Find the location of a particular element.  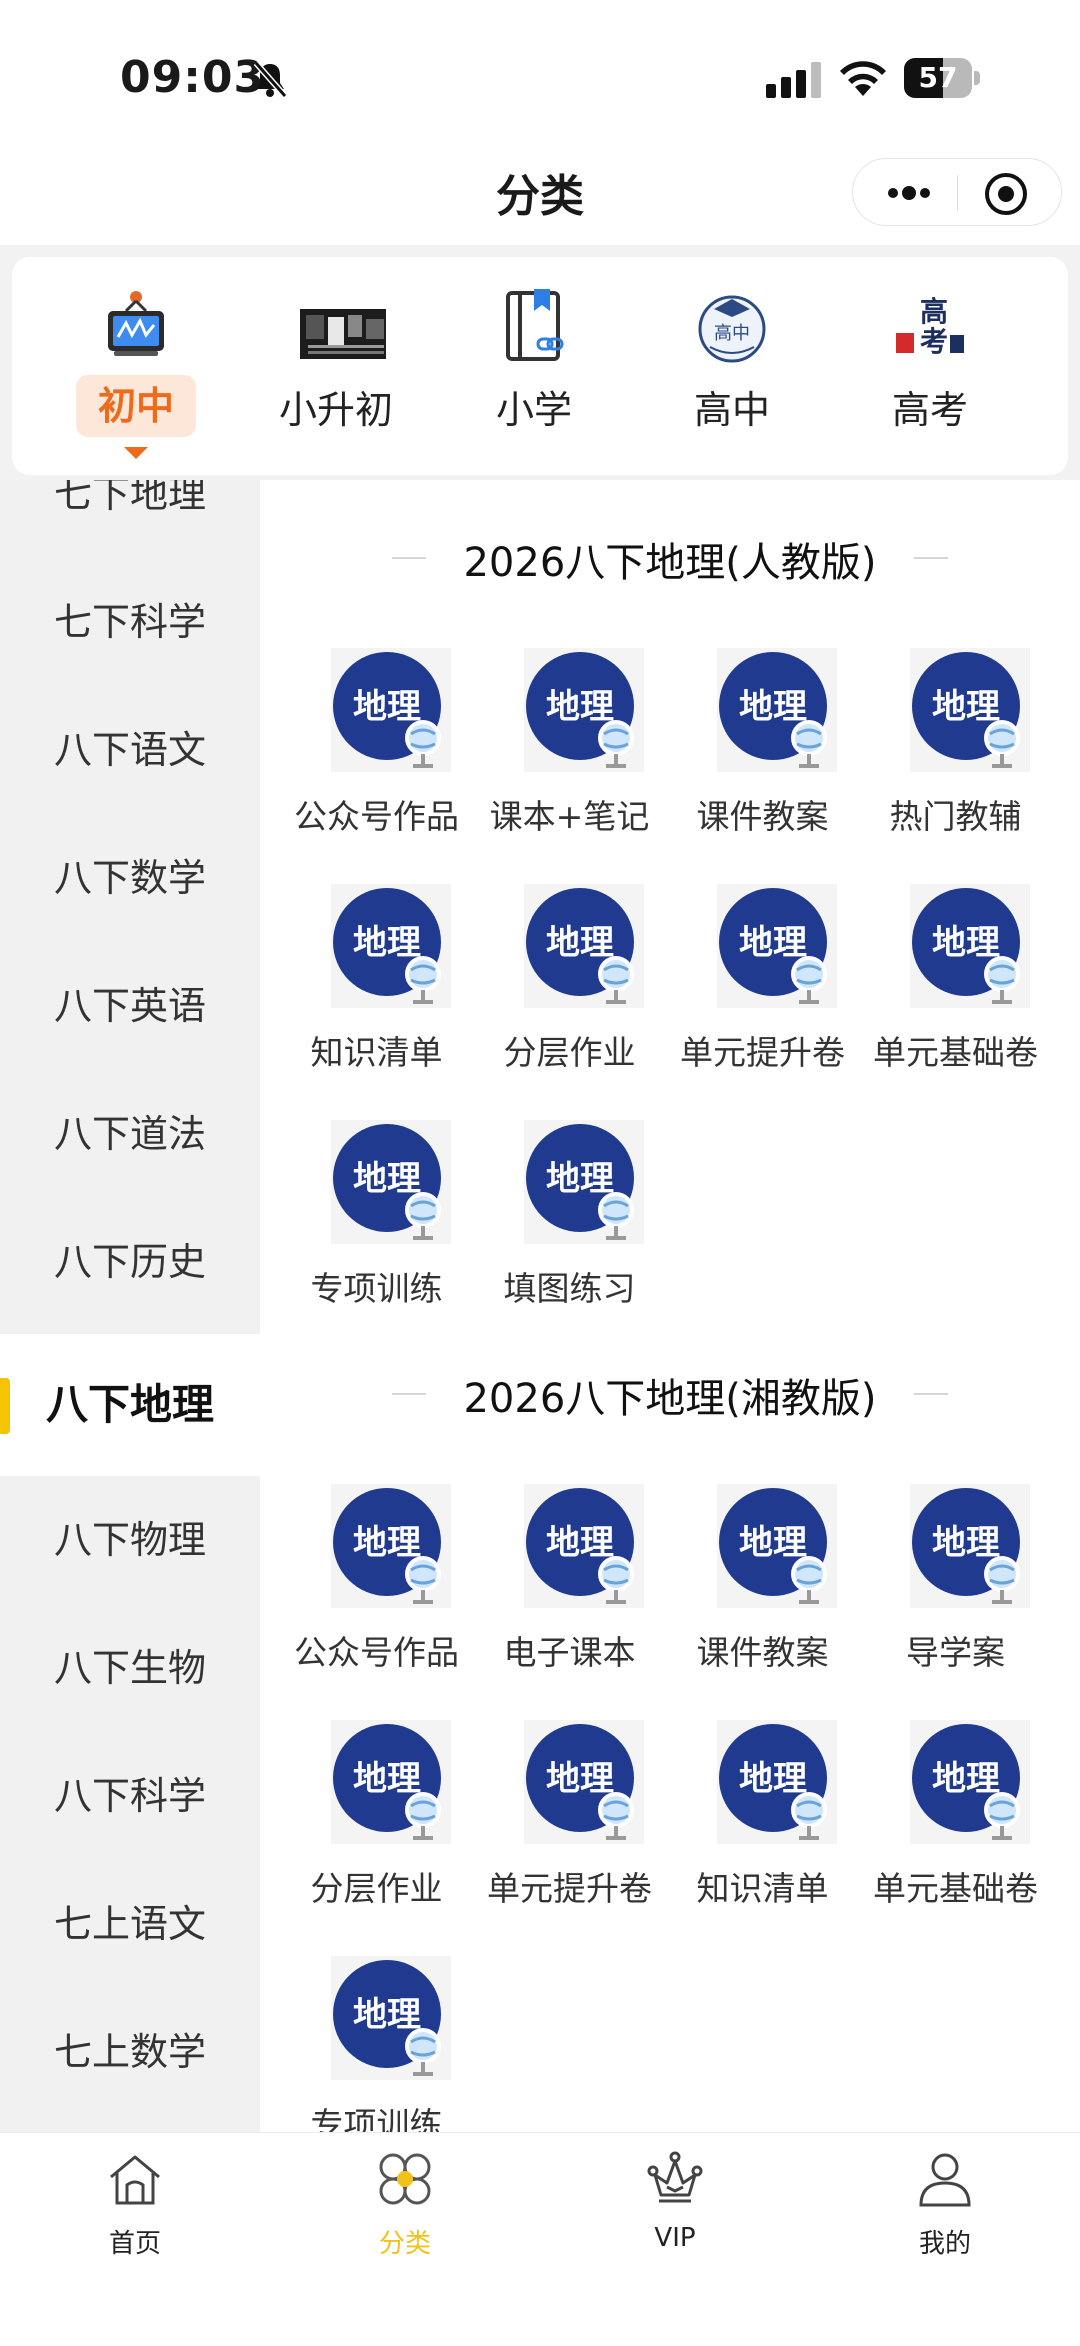

svg-text: 高 is located at coordinates (934, 311).